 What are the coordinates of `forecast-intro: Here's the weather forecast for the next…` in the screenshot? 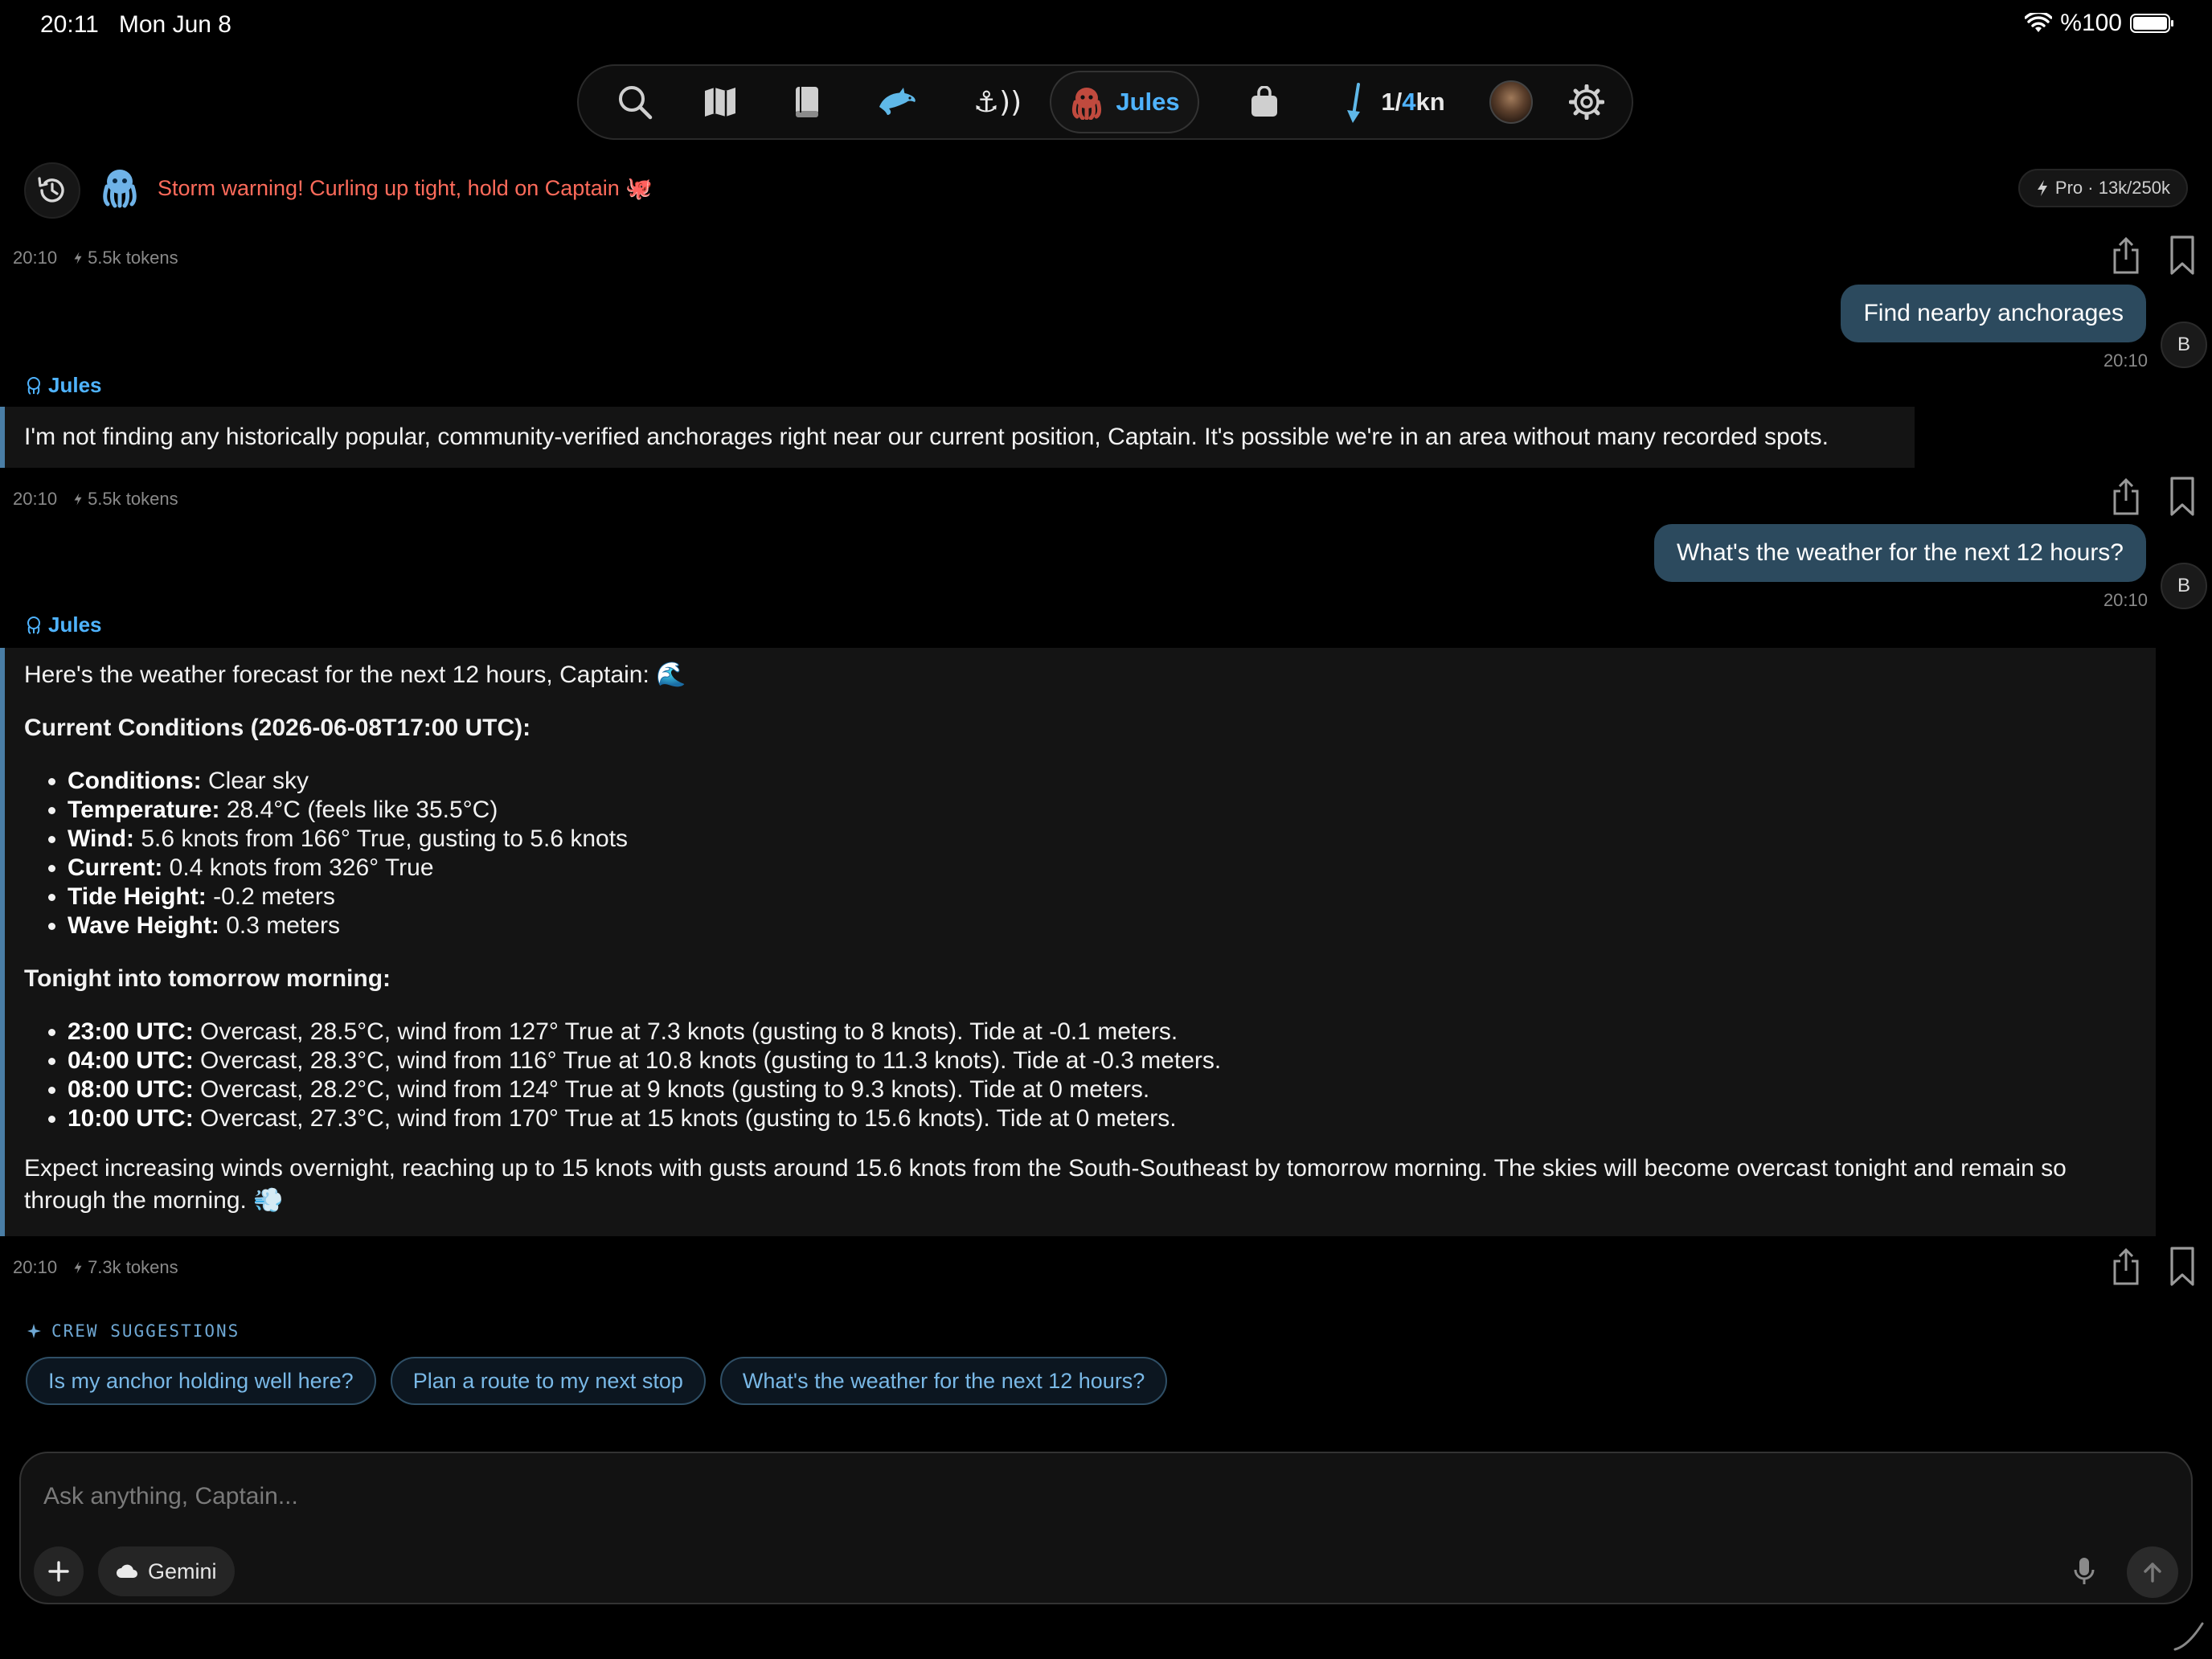 It's located at (355, 675).